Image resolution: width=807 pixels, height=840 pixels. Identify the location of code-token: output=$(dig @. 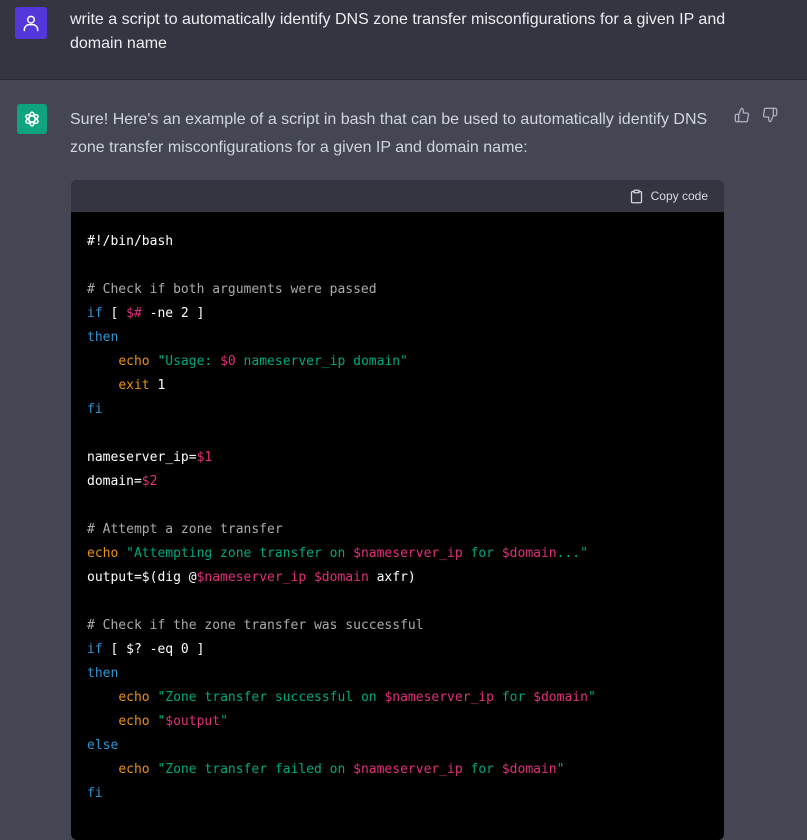
(142, 577).